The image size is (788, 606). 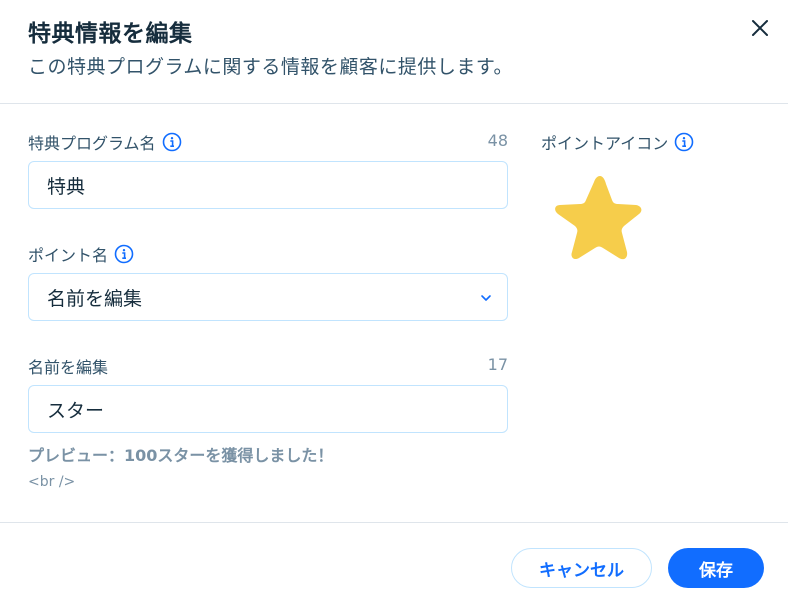 I want to click on star-icon, so click(x=598, y=218).